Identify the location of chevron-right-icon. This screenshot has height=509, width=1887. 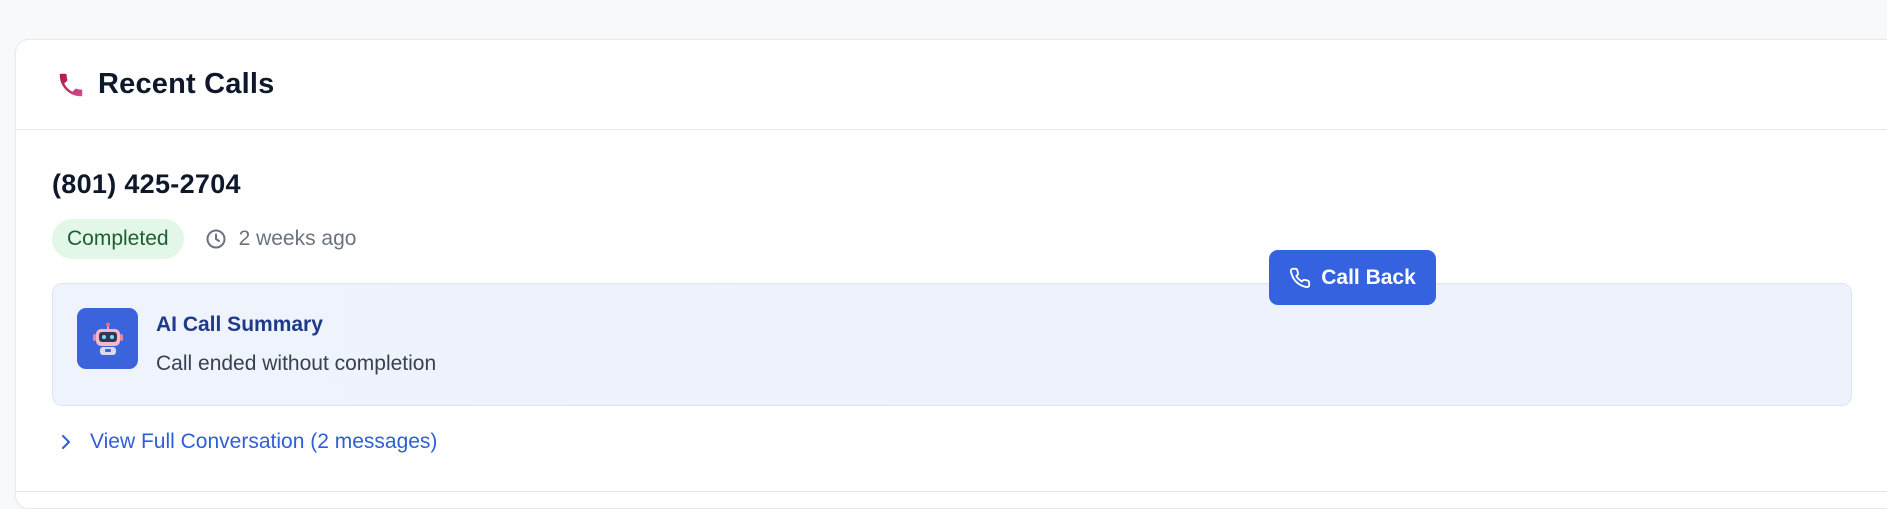
(66, 442).